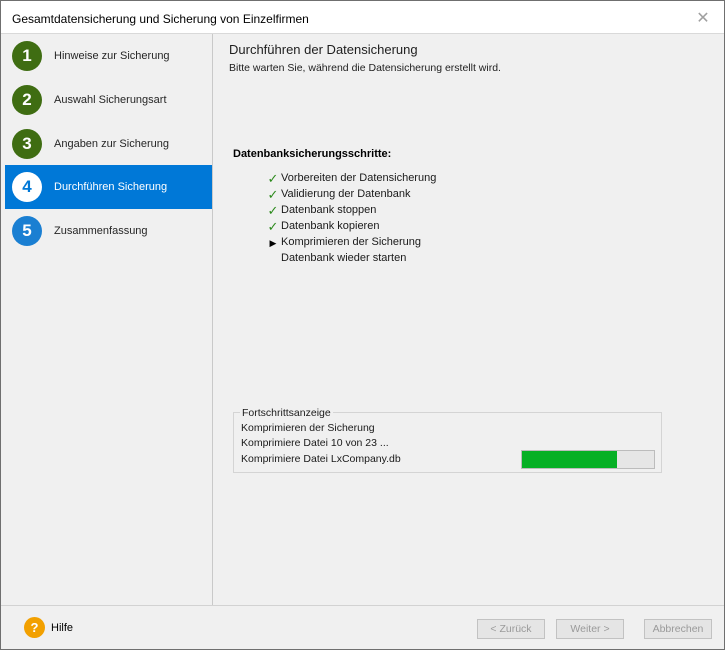  Describe the element at coordinates (323, 49) in the screenshot. I see `page-title: Durchführen der Datensicherung` at that location.